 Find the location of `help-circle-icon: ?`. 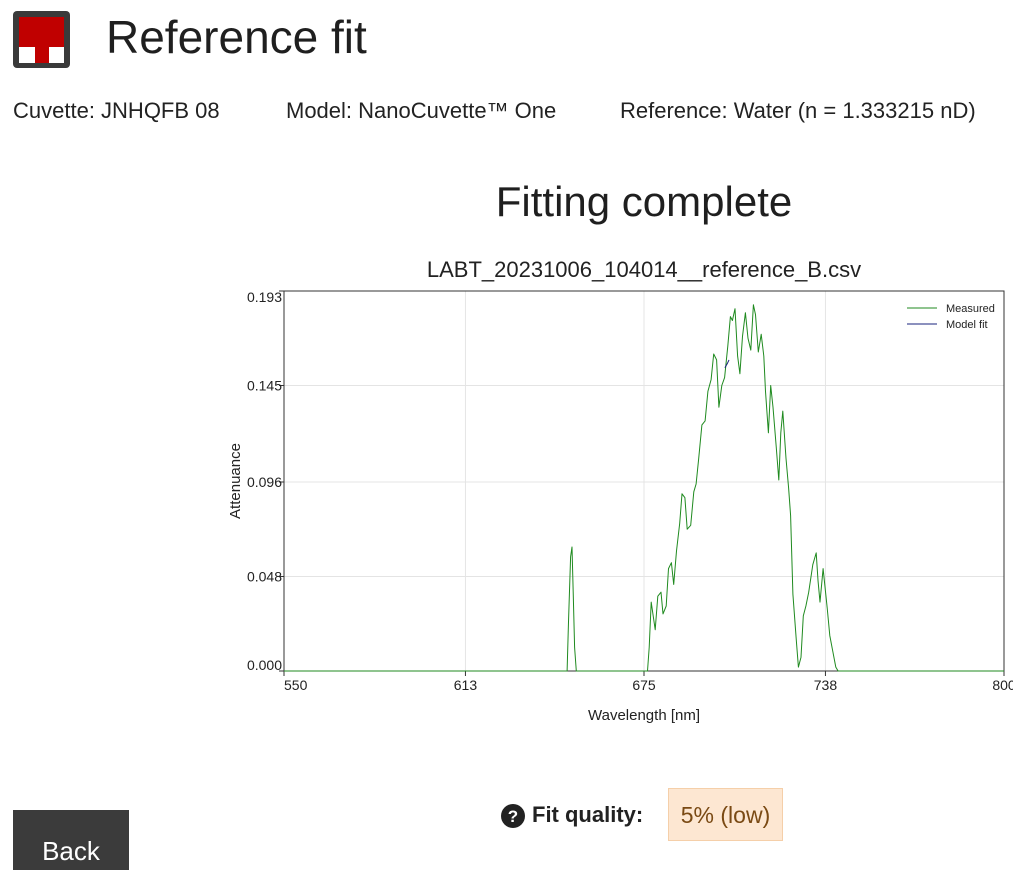

help-circle-icon: ? is located at coordinates (513, 816).